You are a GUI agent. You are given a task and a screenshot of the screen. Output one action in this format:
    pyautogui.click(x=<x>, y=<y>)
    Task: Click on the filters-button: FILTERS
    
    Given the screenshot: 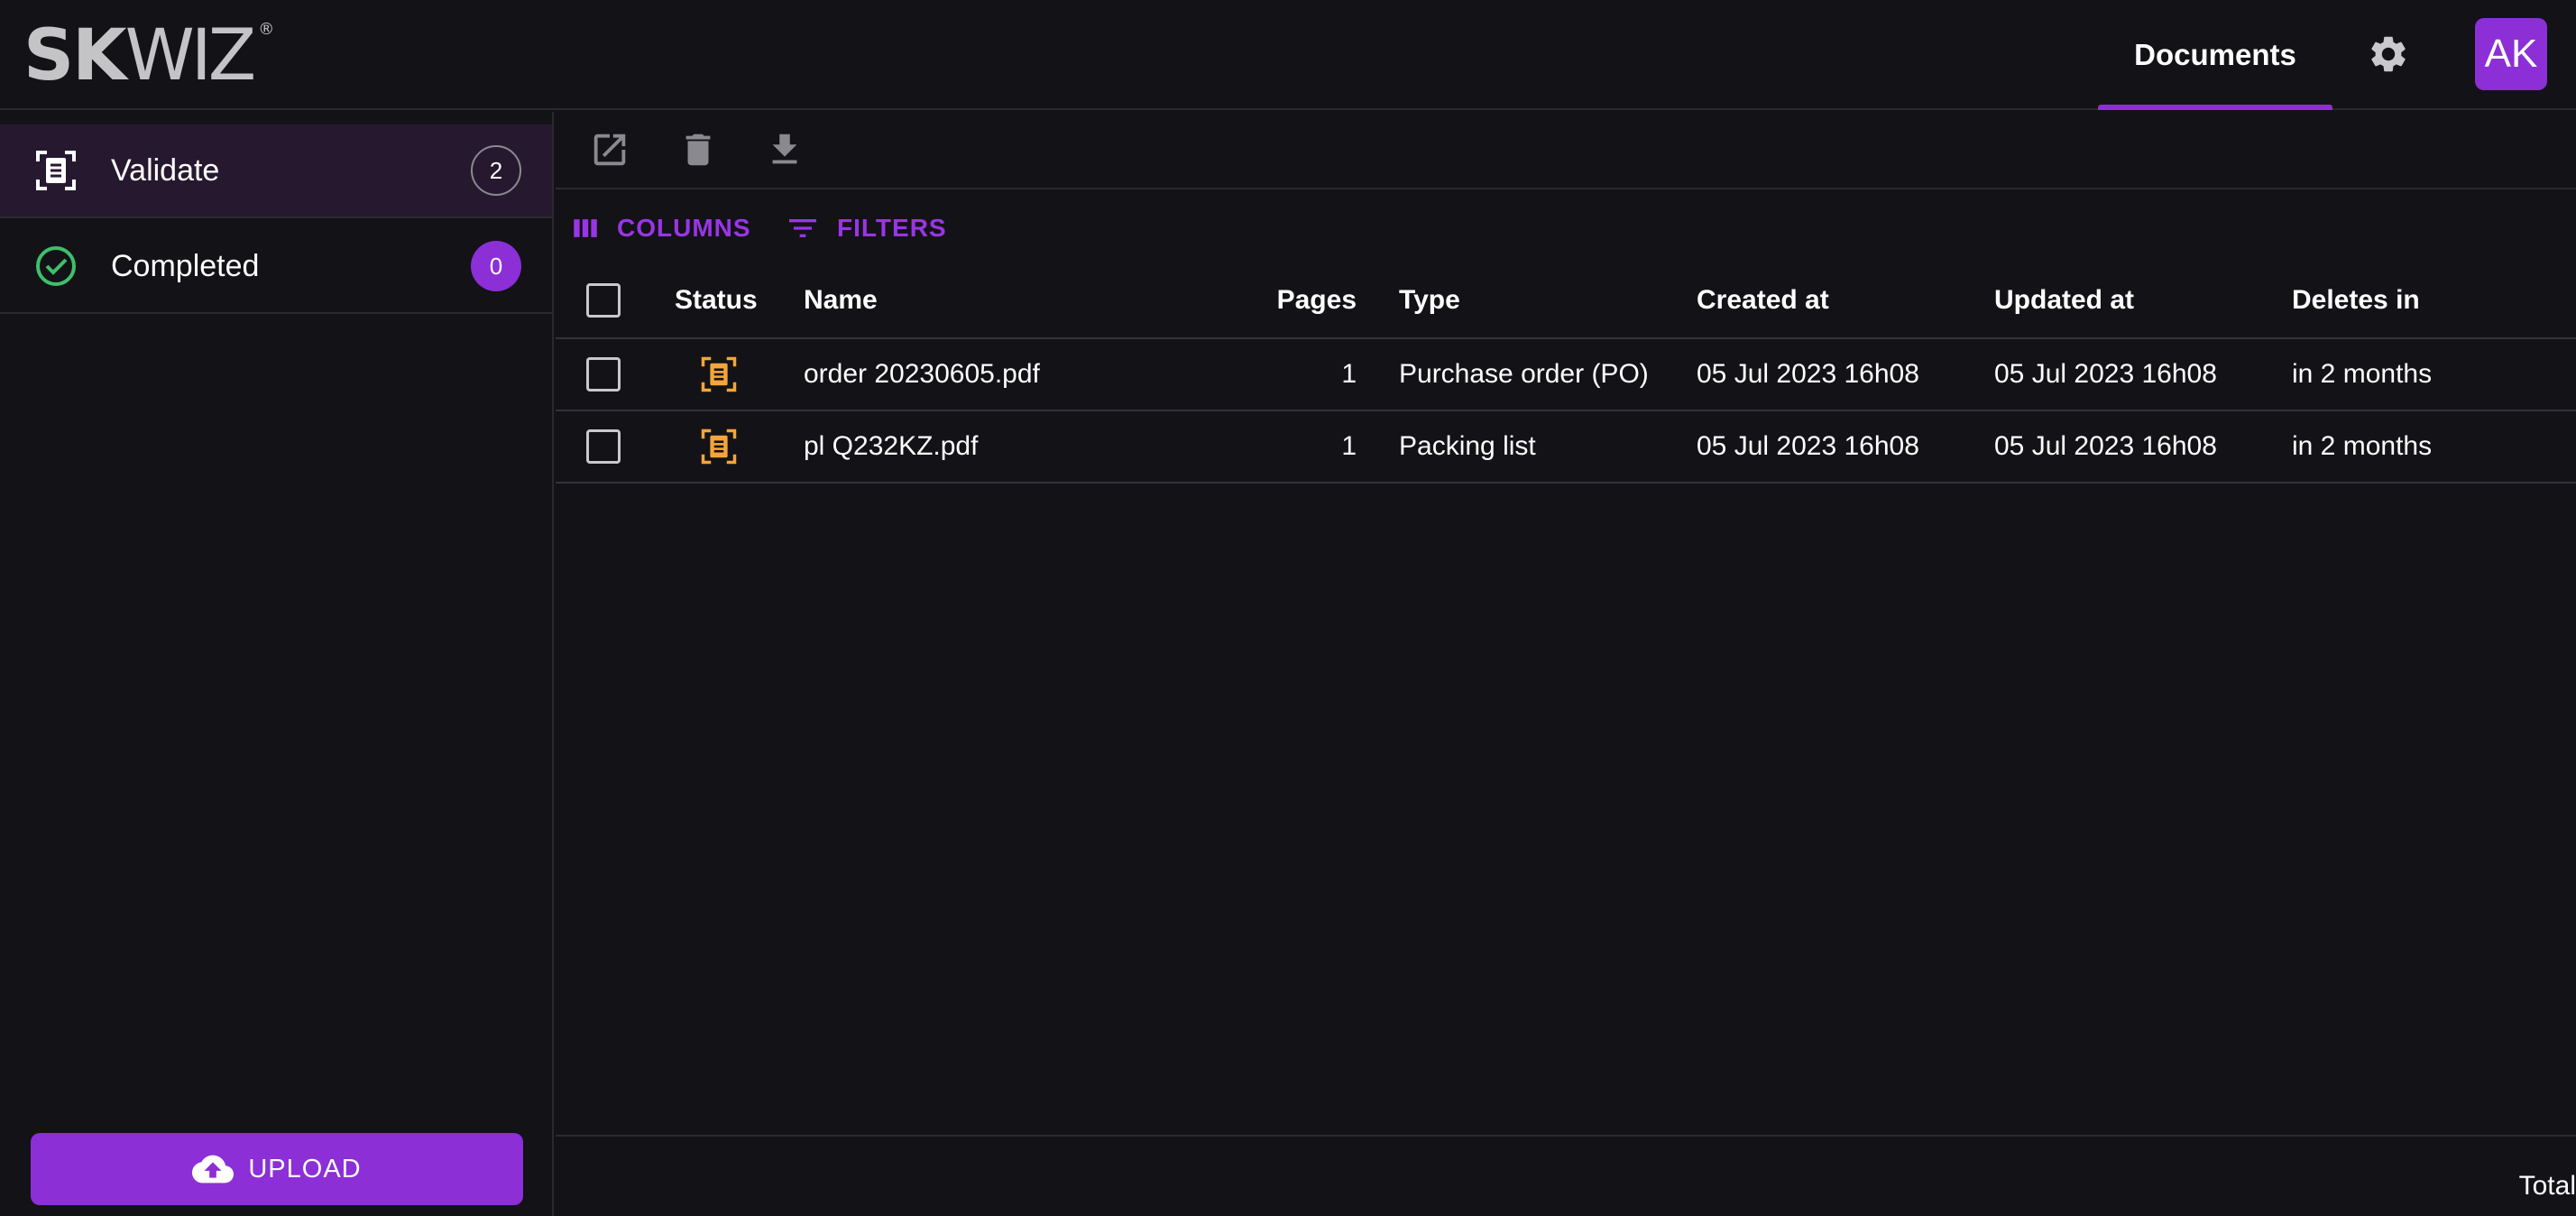 What is the action you would take?
    pyautogui.click(x=866, y=228)
    